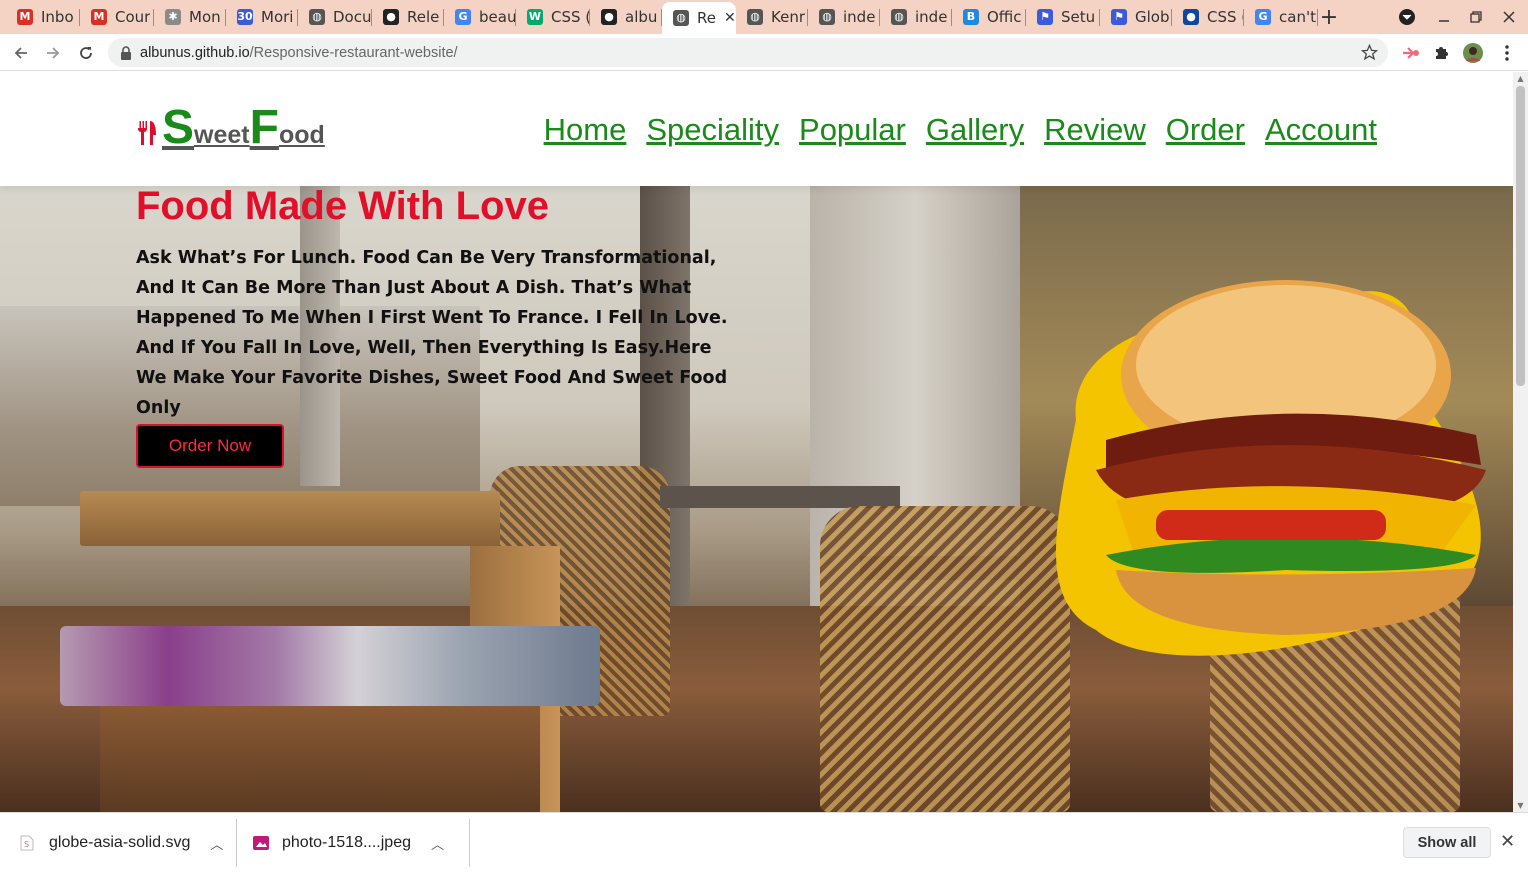 The image size is (1528, 873). I want to click on svg-file-icon: S, so click(27, 843).